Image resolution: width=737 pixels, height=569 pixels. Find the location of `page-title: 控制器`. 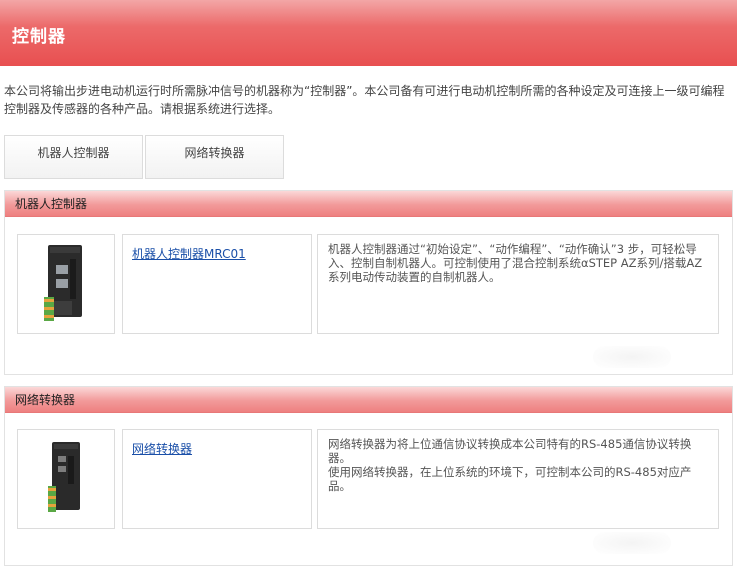

page-title: 控制器 is located at coordinates (39, 37).